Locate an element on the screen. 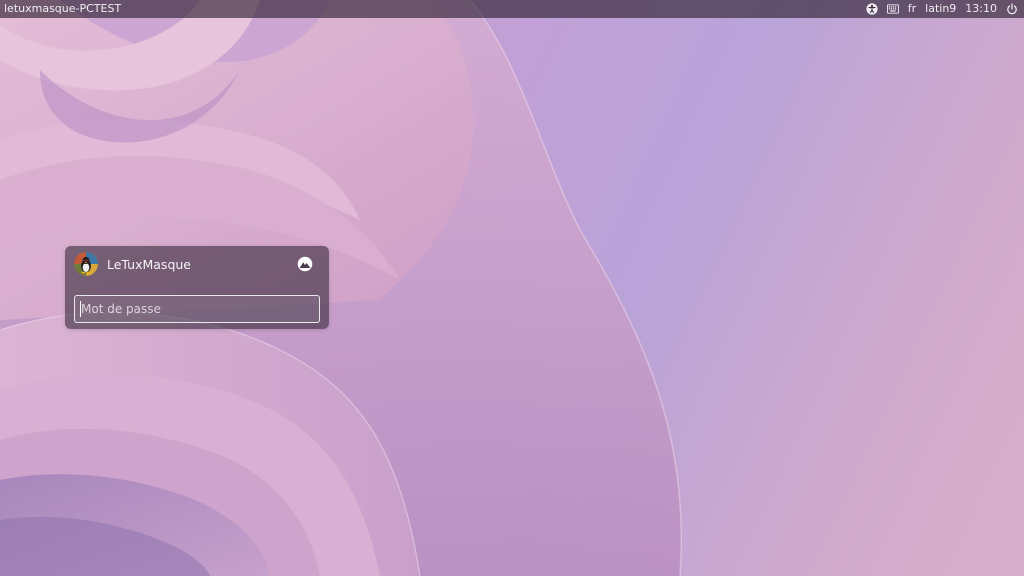 This screenshot has height=576, width=1024. keyboard-icon is located at coordinates (892, 9).